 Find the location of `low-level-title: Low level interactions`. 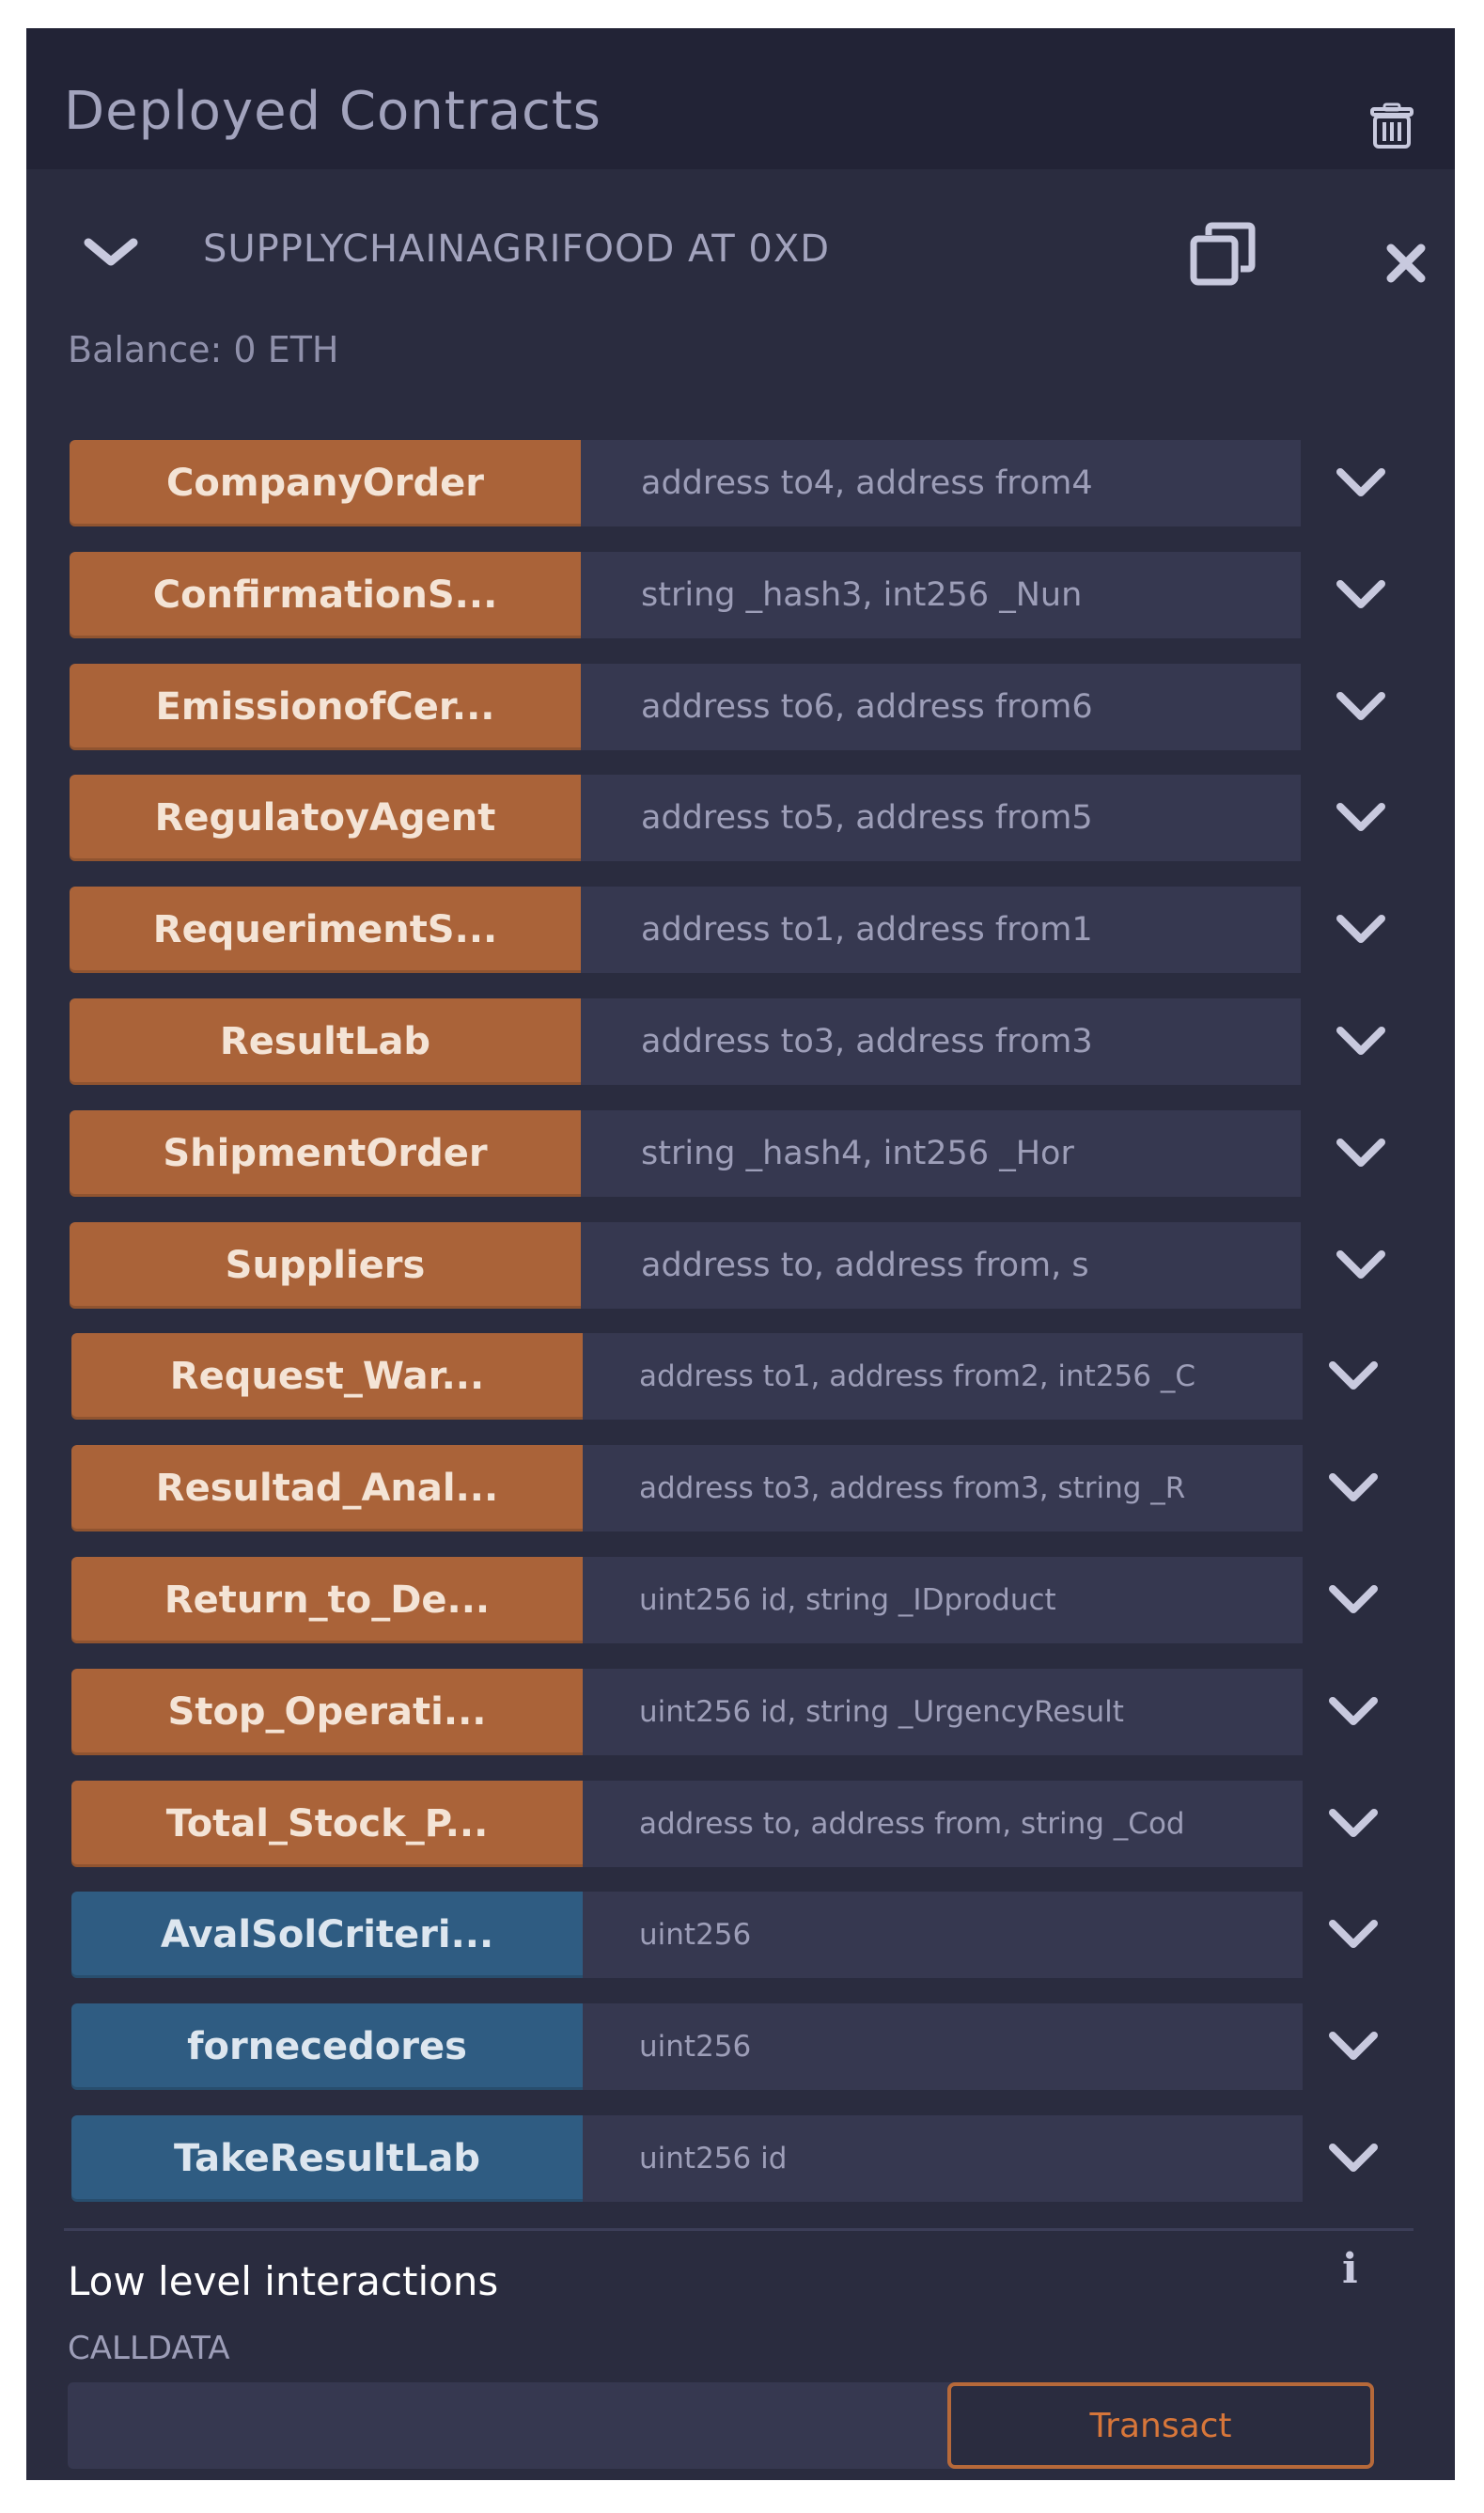

low-level-title: Low level interactions is located at coordinates (283, 2281).